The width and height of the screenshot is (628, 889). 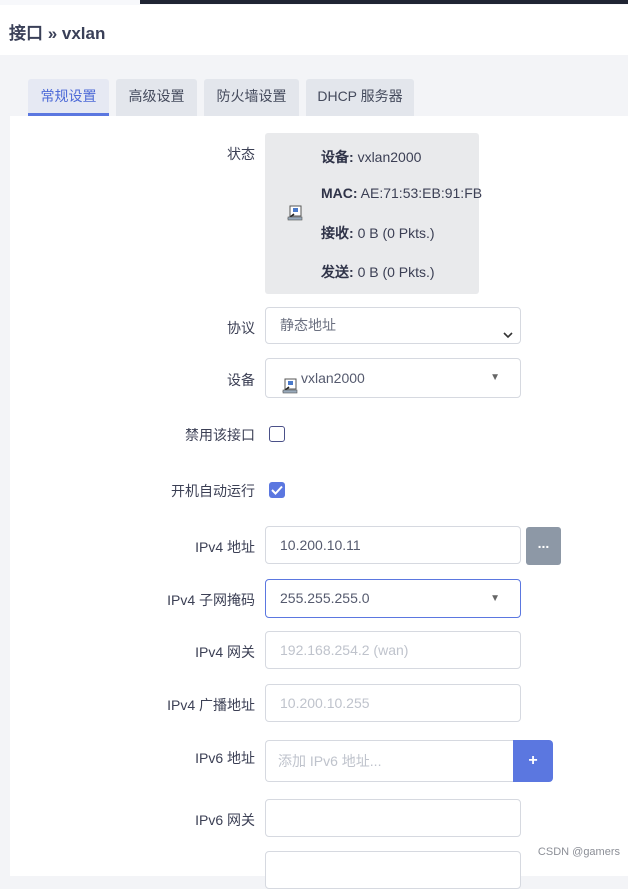 I want to click on ipv4-broadcast-label: IPv4 广播地址, so click(x=211, y=705).